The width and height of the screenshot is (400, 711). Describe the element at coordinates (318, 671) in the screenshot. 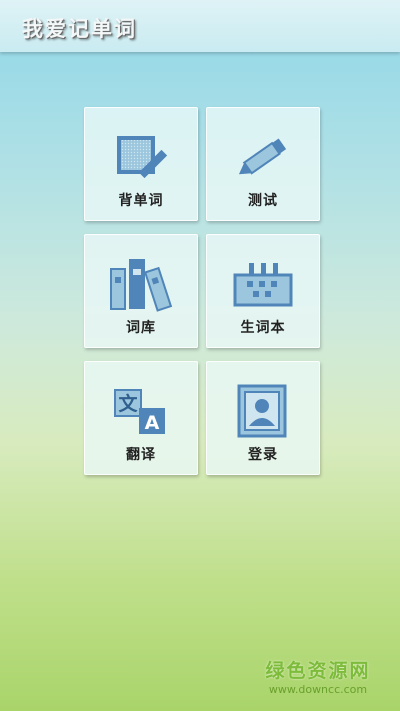

I see `watermark-title: 绿色资源网` at that location.